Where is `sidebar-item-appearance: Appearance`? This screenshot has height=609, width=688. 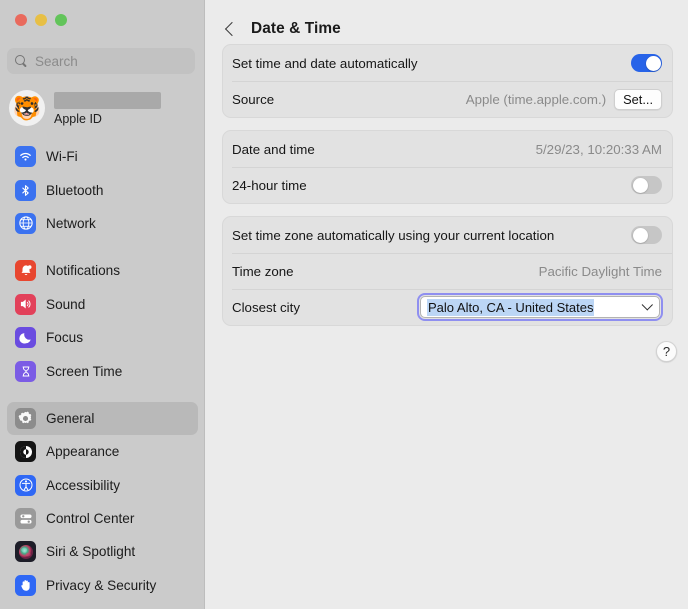 sidebar-item-appearance: Appearance is located at coordinates (102, 451).